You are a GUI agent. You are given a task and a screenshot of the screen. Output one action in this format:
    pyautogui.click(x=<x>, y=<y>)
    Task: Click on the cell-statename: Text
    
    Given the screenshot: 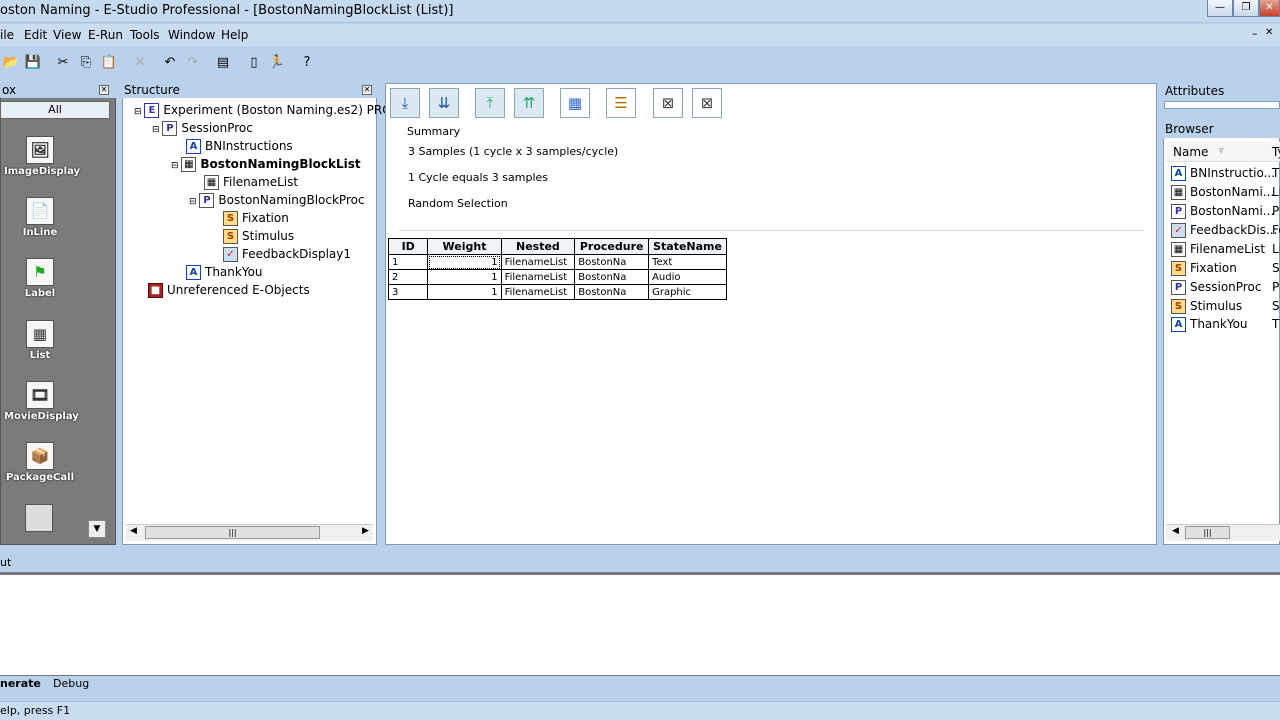 What is the action you would take?
    pyautogui.click(x=687, y=262)
    